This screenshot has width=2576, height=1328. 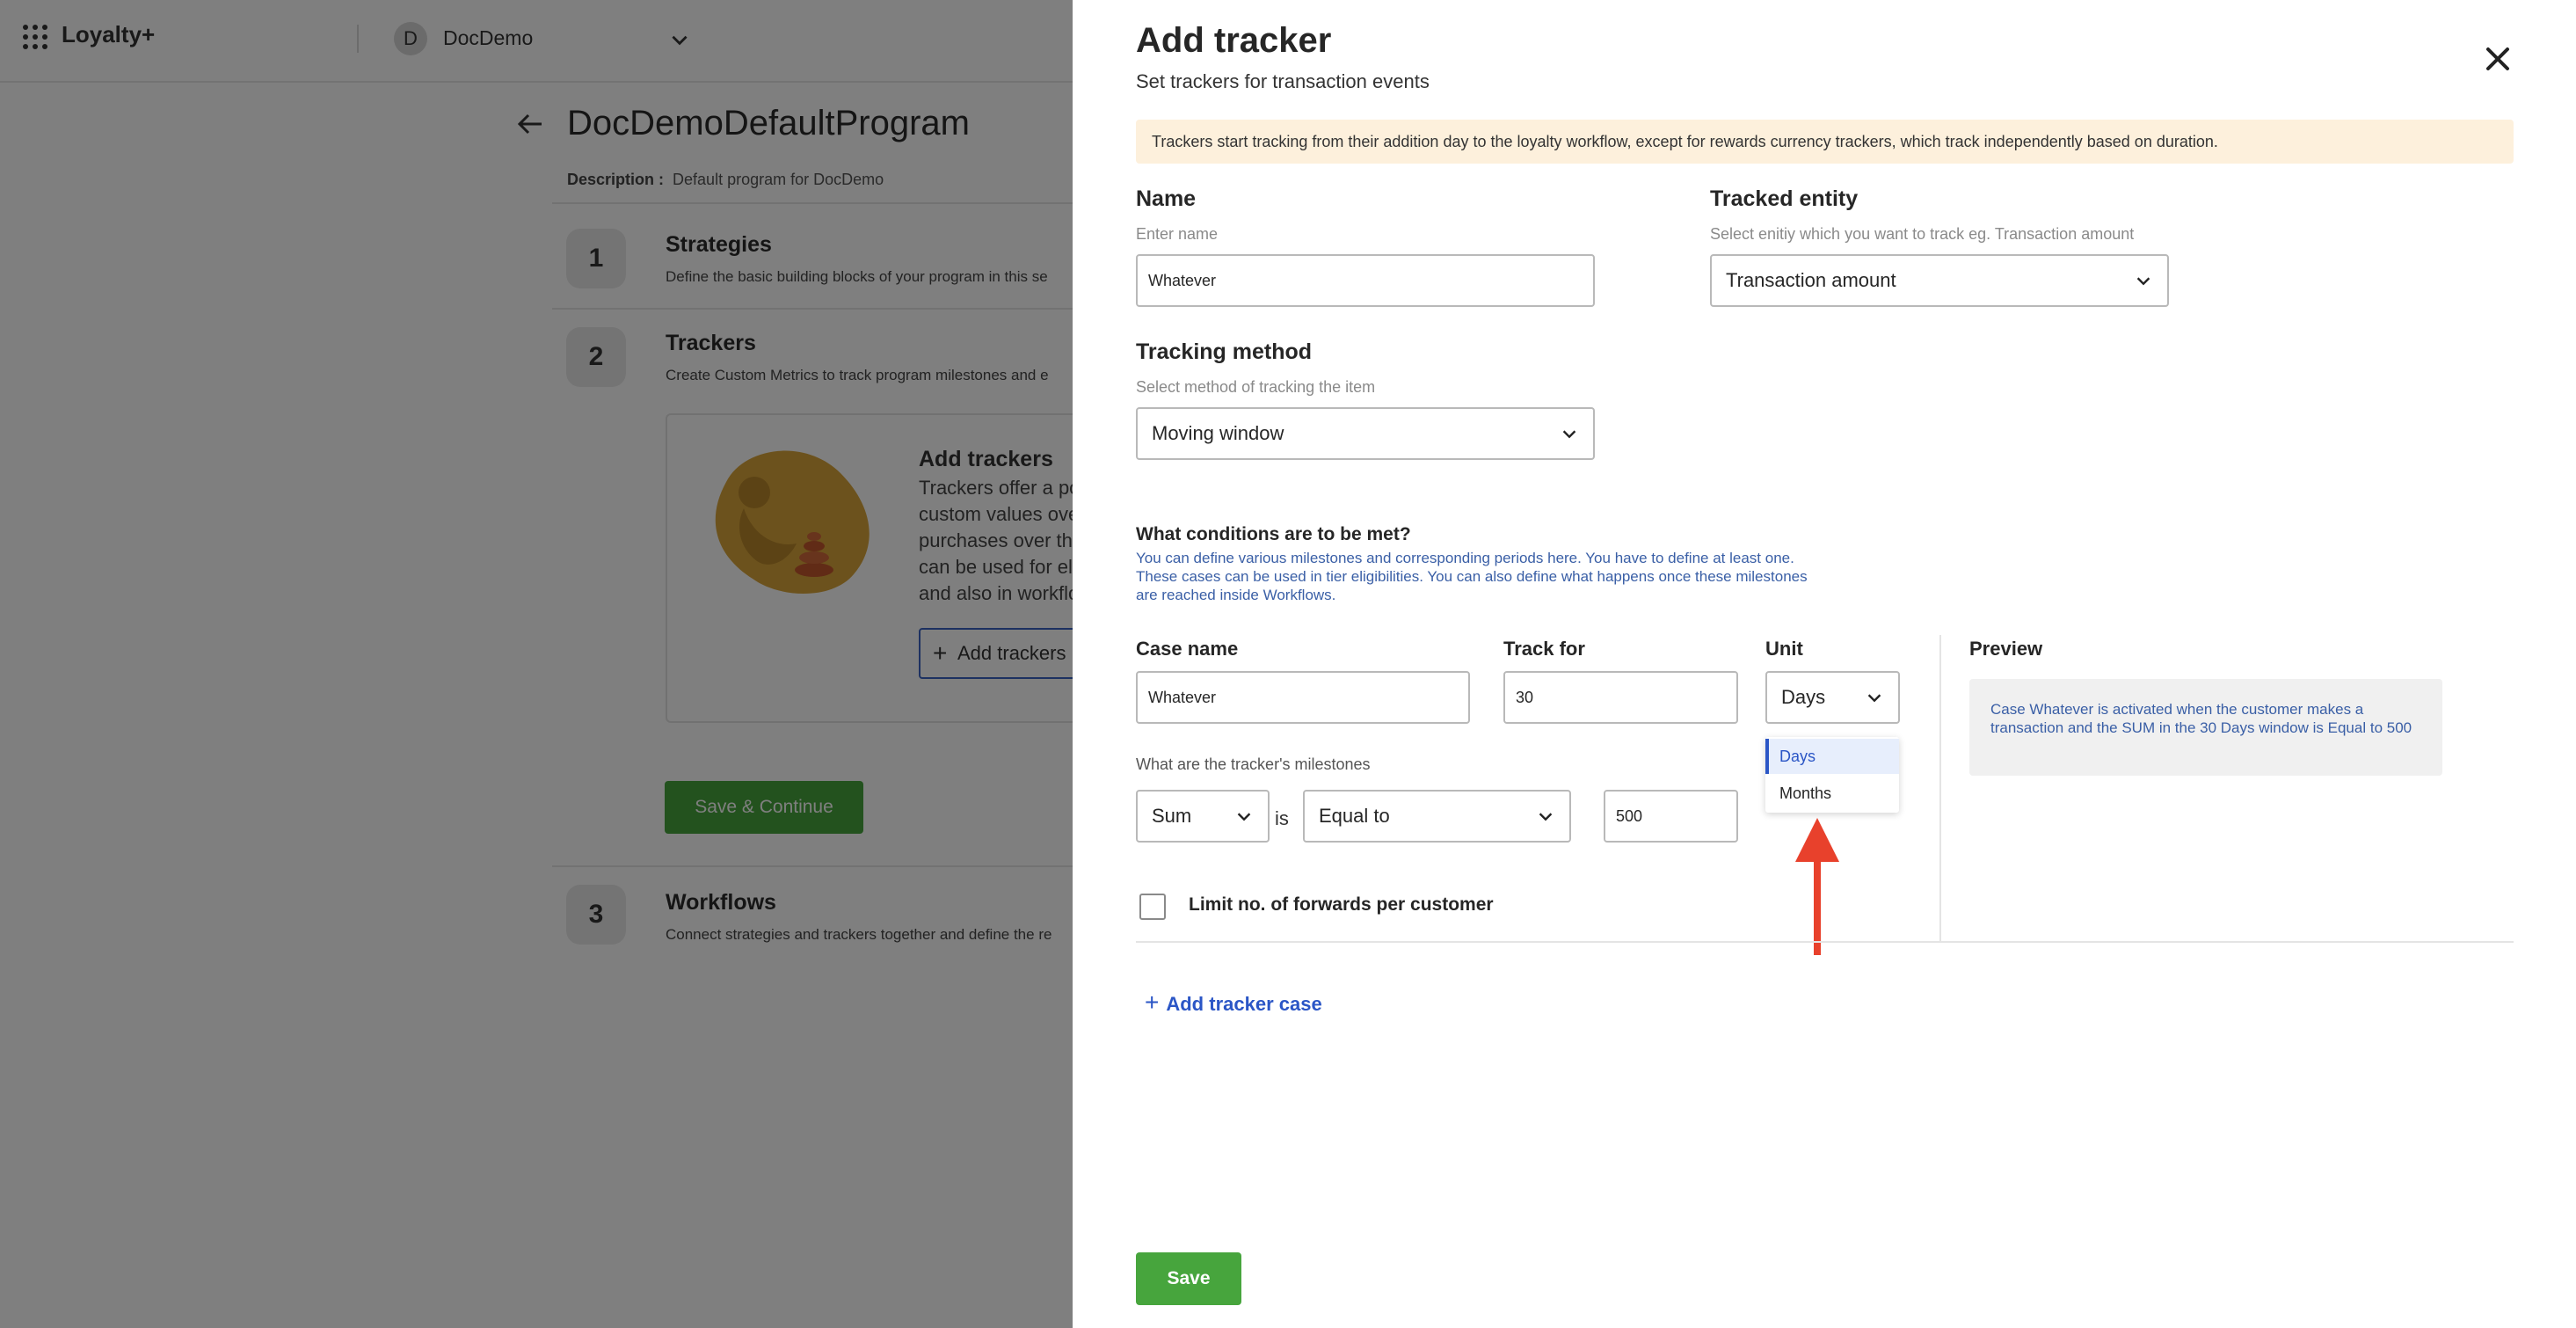 What do you see at coordinates (1203, 816) in the screenshot?
I see `aggregate-select: Sum` at bounding box center [1203, 816].